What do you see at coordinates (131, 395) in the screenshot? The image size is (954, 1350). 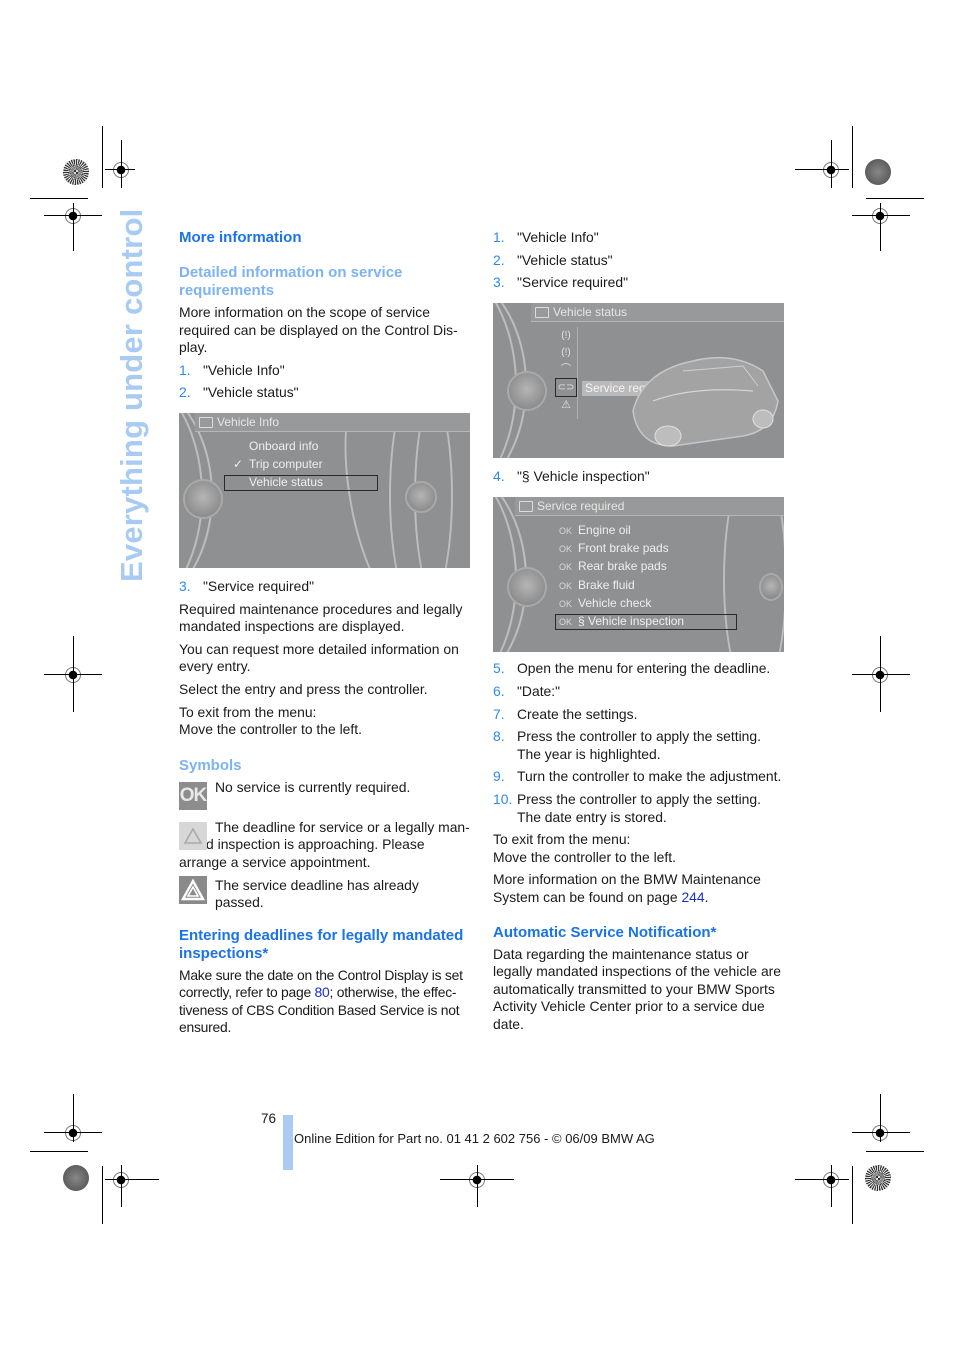 I see `chapter-side-title: Everything under control` at bounding box center [131, 395].